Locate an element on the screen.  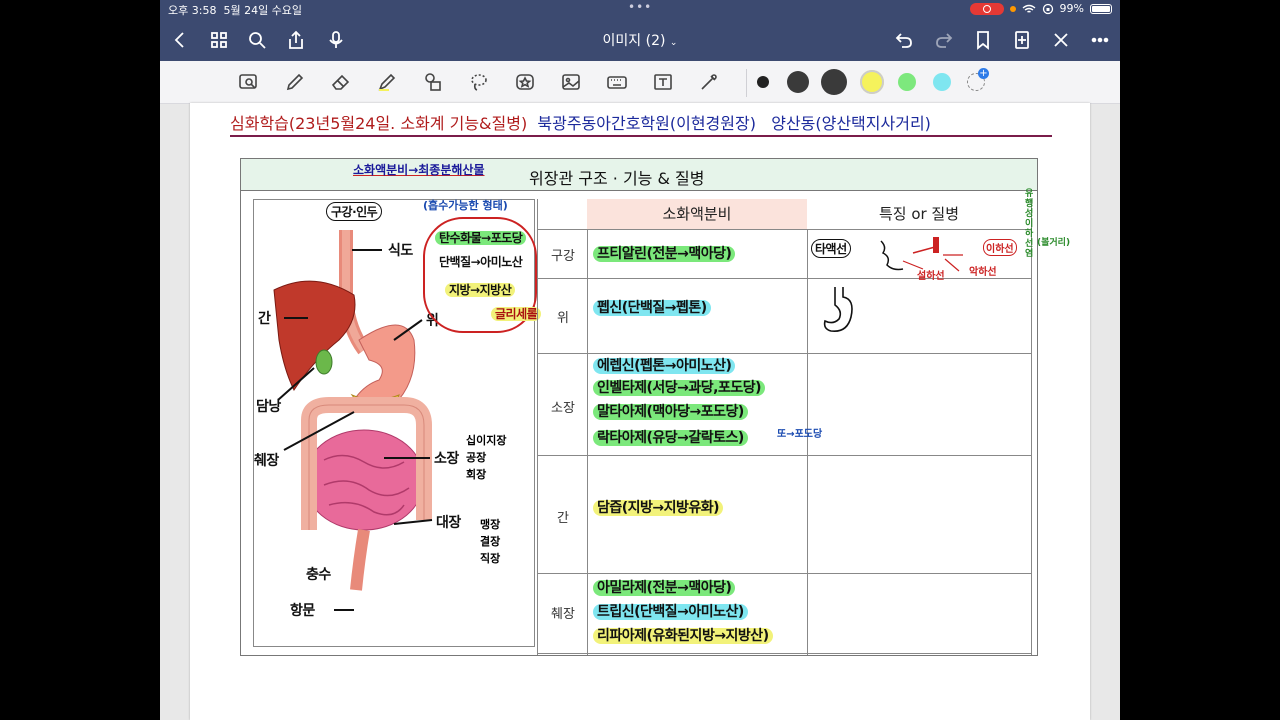
pen-tool is located at coordinates (295, 82).